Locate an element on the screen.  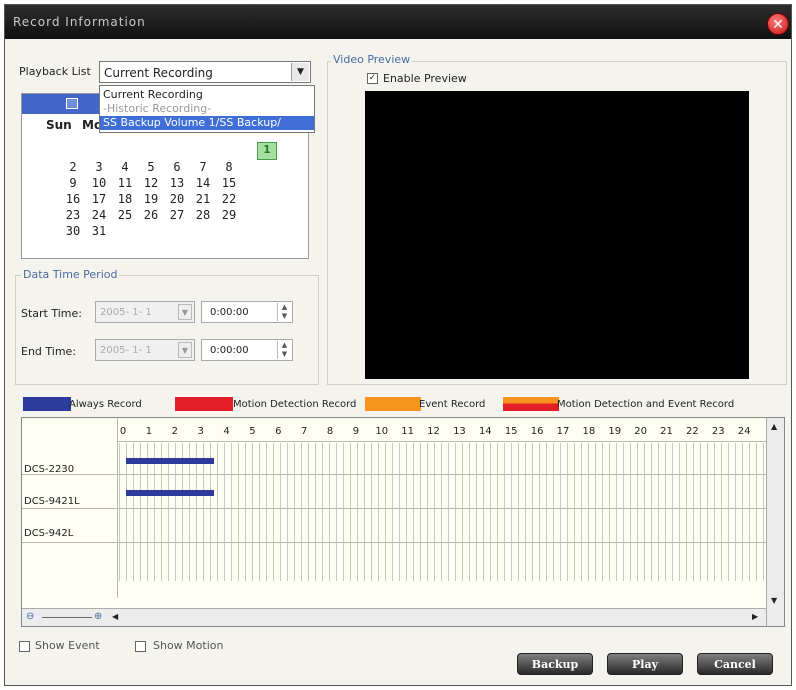
scroll-right-icon: ▶ is located at coordinates (755, 616).